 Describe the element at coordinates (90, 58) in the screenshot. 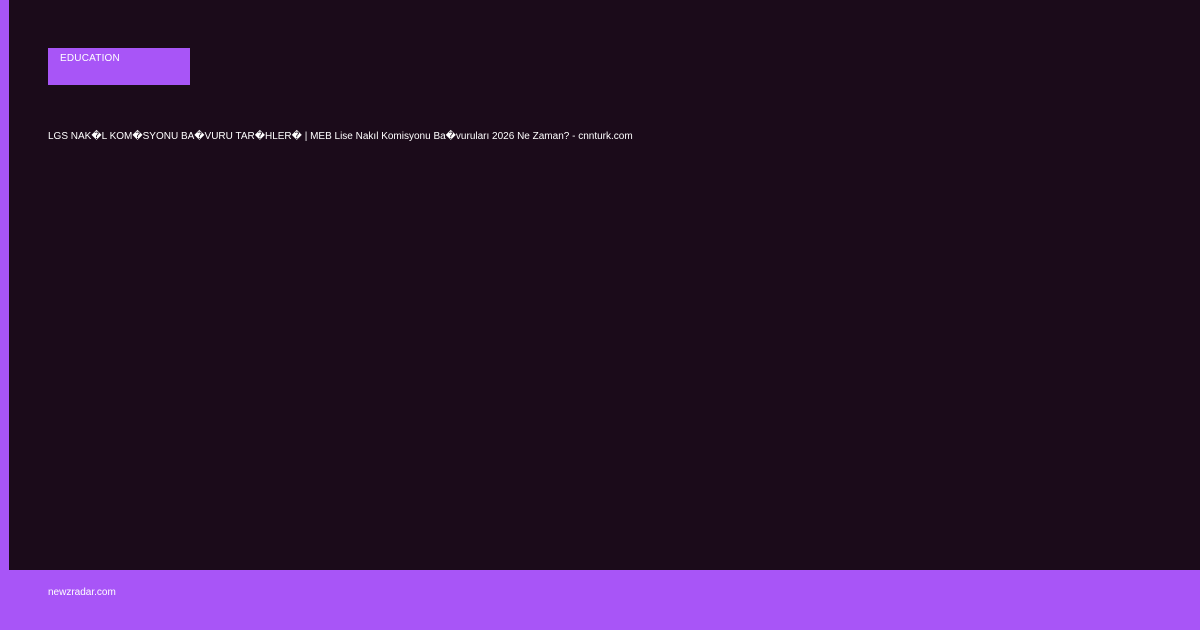

I see `category-label: EDUCATION` at that location.